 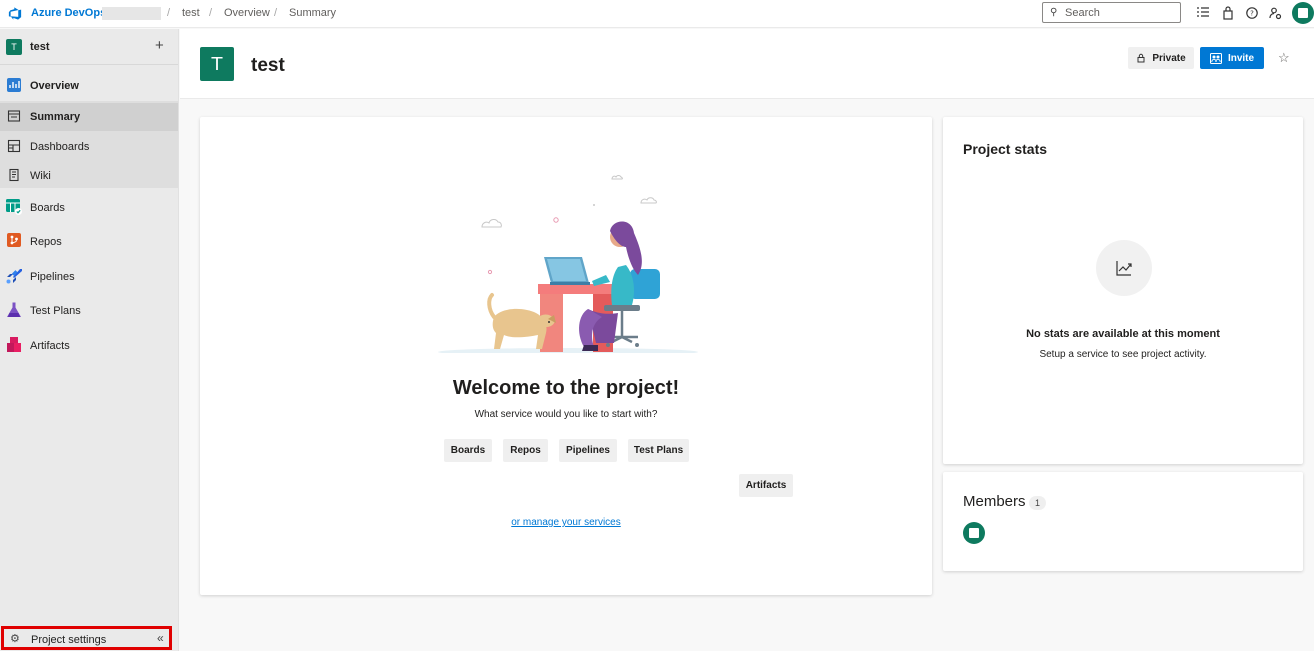 I want to click on members-count-badge: 1, so click(x=1038, y=503).